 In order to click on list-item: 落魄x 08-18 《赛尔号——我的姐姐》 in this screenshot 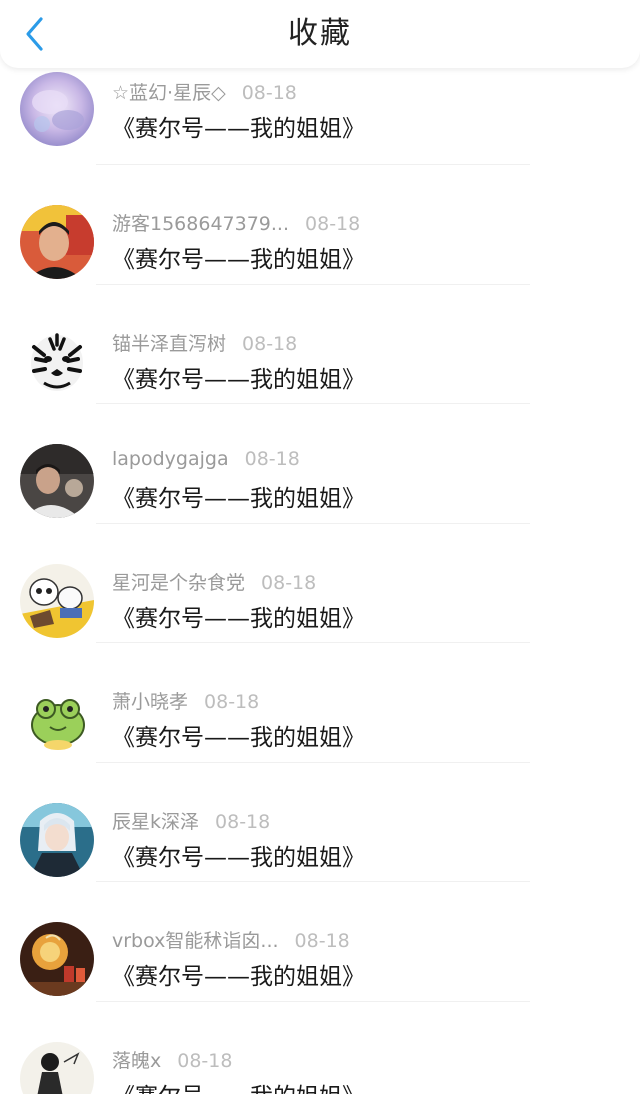, I will do `click(320, 1048)`.